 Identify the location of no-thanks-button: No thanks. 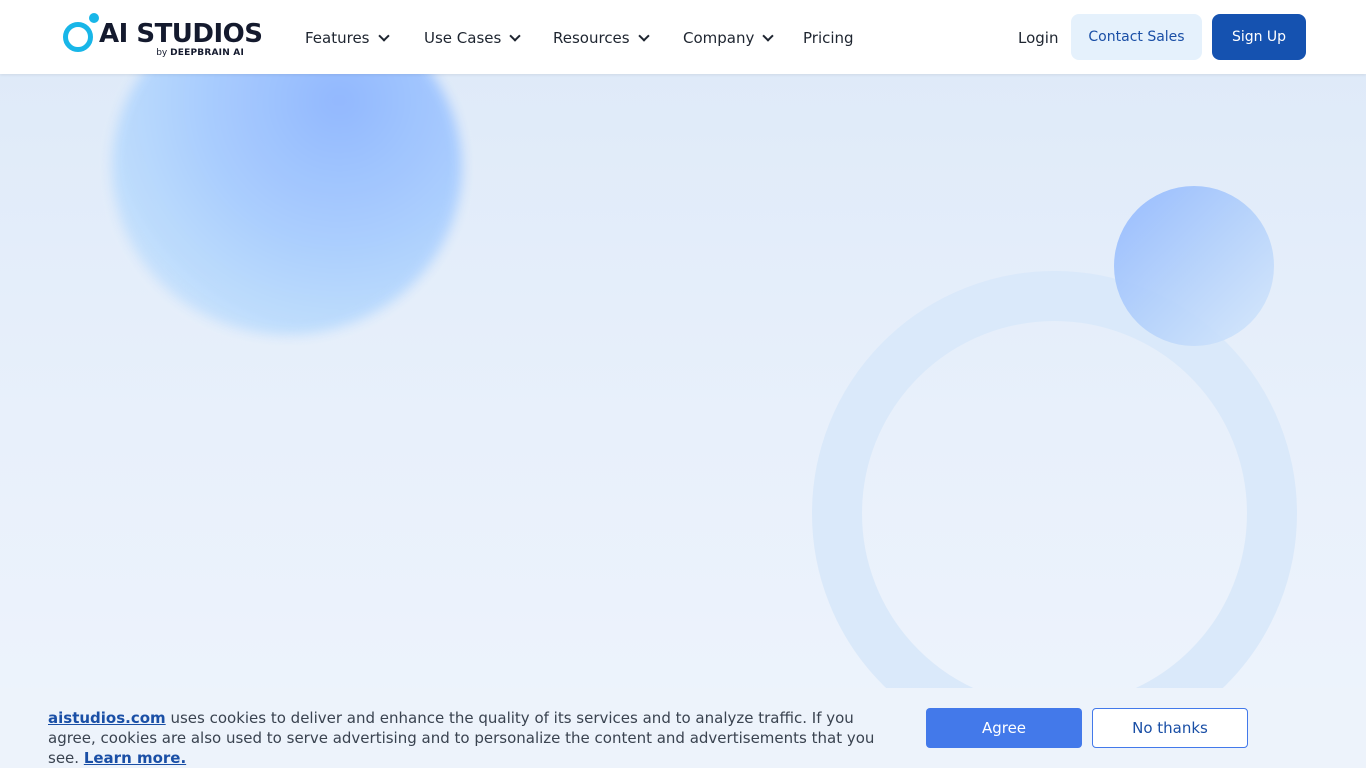
(1170, 728).